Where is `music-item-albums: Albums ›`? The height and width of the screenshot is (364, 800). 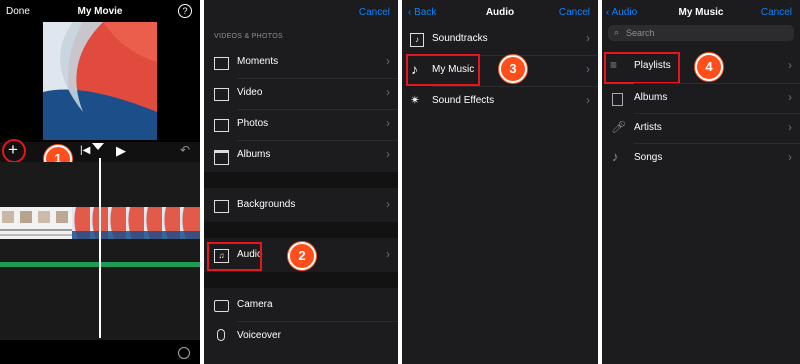 music-item-albums: Albums › is located at coordinates (701, 99).